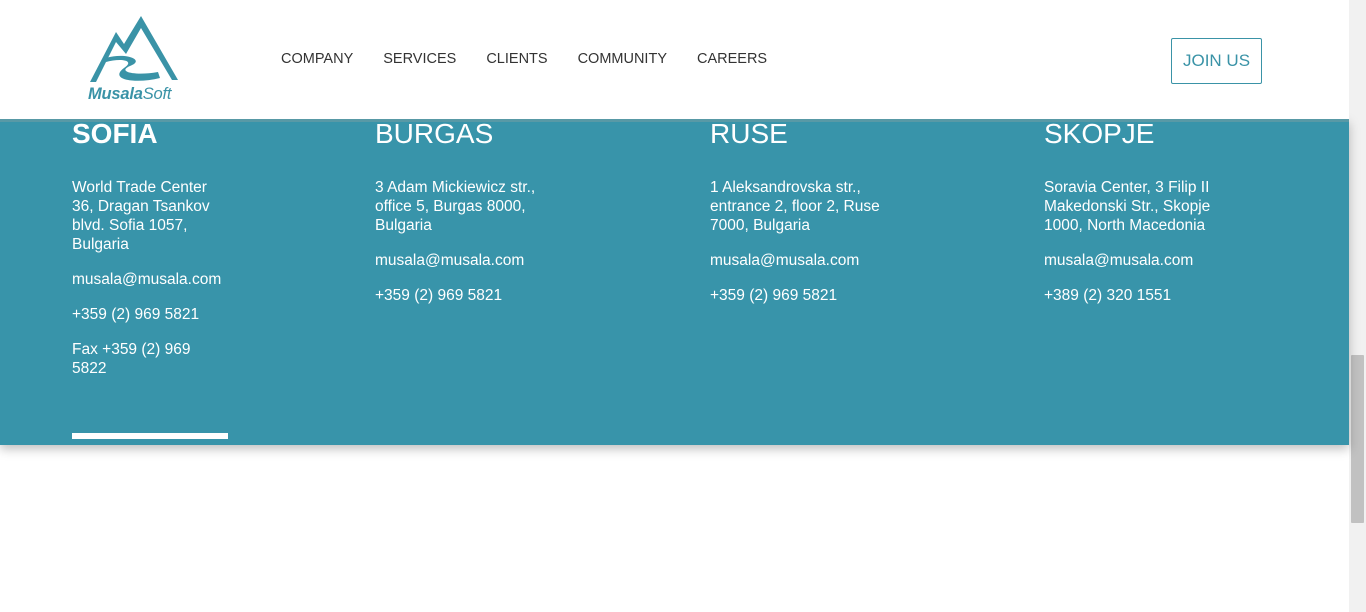  What do you see at coordinates (516, 59) in the screenshot?
I see `nav-clients: CLIENTS` at bounding box center [516, 59].